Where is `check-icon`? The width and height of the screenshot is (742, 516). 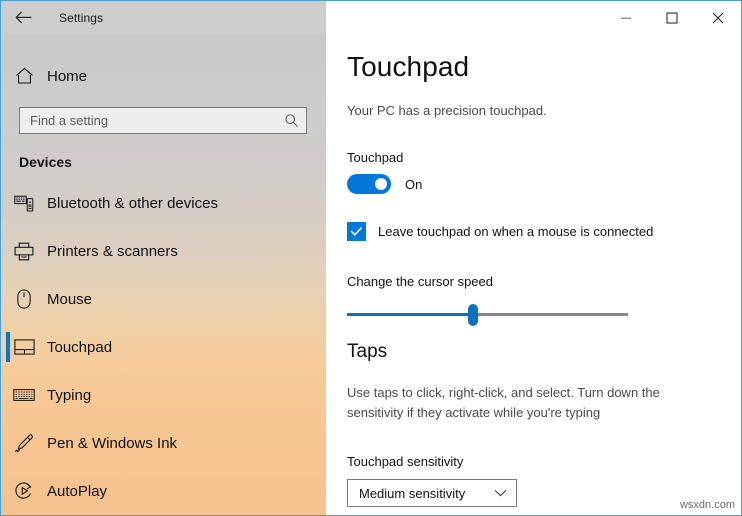 check-icon is located at coordinates (356, 231).